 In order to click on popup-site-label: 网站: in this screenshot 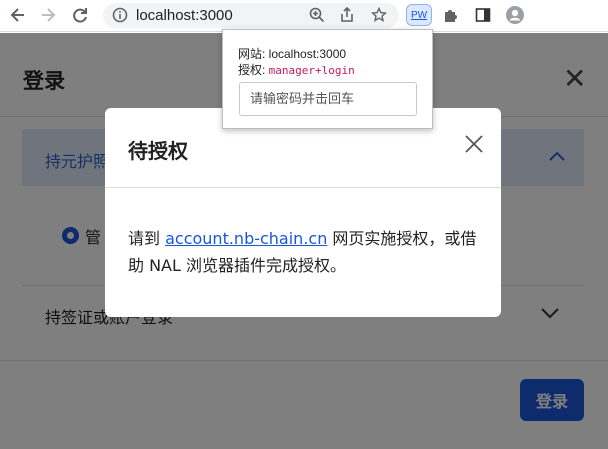, I will do `click(253, 54)`.